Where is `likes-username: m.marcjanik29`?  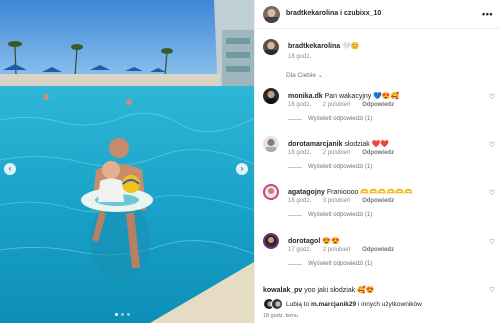 likes-username: m.marcjanik29 is located at coordinates (333, 304).